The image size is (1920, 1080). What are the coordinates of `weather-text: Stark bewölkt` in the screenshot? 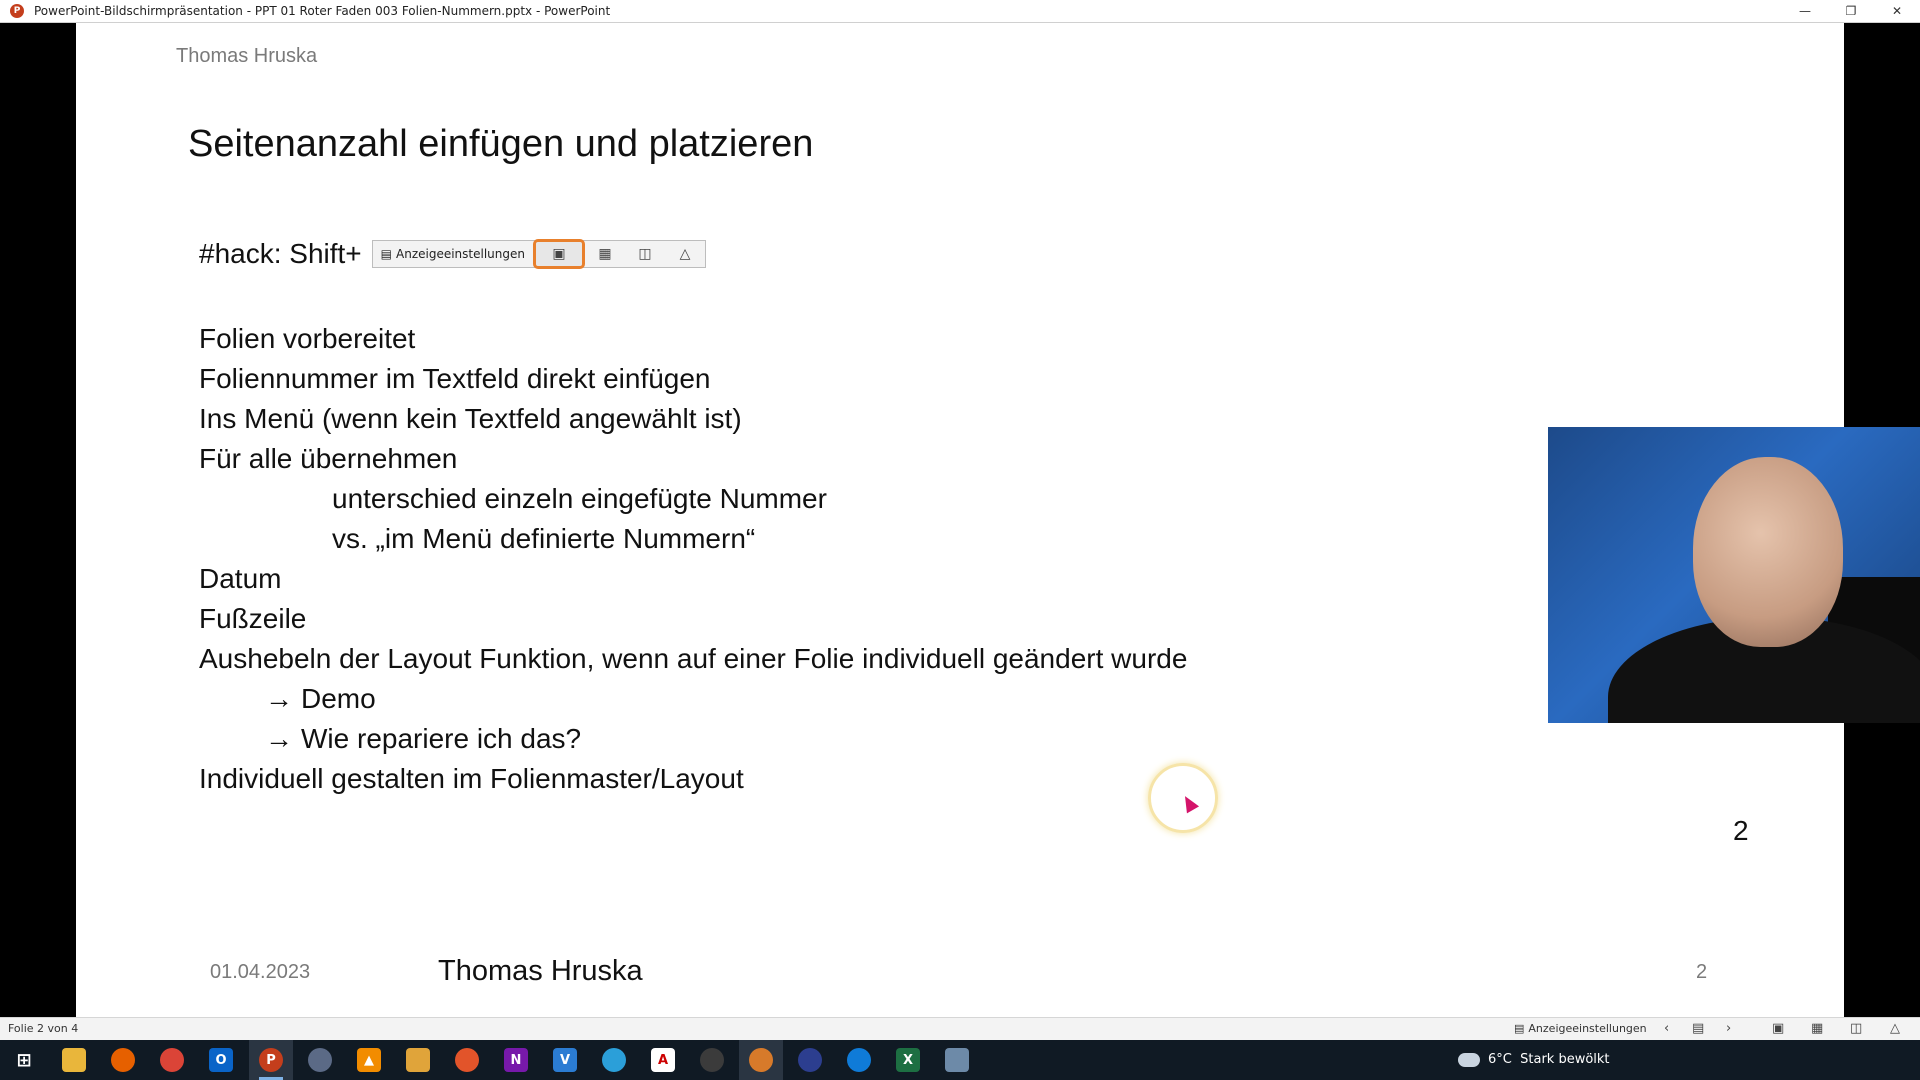 It's located at (1565, 1059).